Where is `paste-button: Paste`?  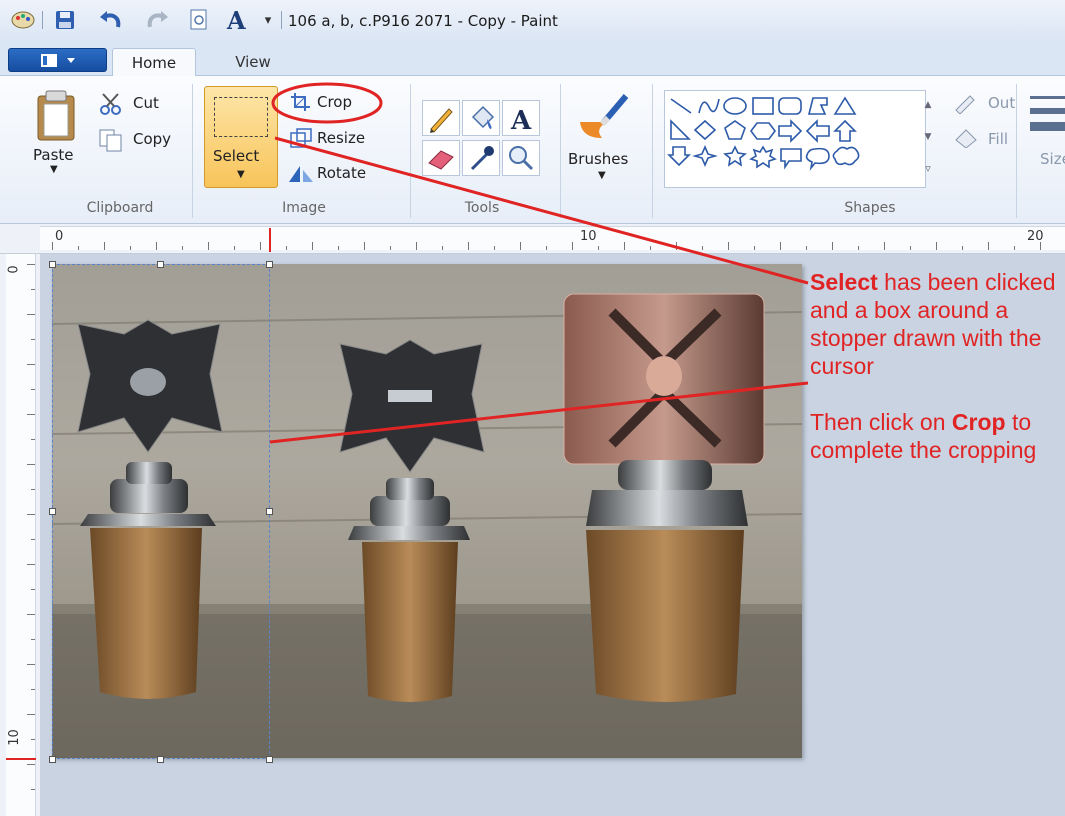
paste-button: Paste is located at coordinates (53, 155).